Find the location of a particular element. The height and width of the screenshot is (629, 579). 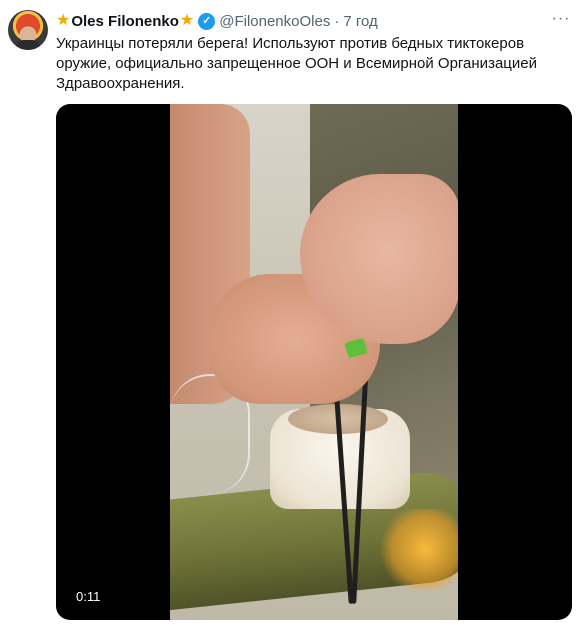

avatar-shirt is located at coordinates (28, 45).